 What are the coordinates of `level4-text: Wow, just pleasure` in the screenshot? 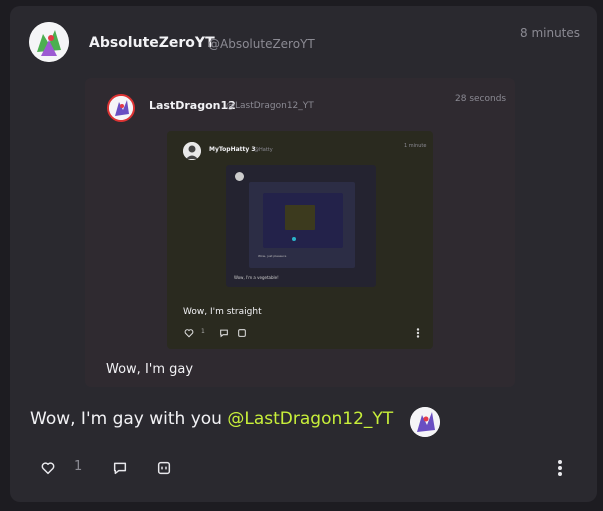 It's located at (272, 256).